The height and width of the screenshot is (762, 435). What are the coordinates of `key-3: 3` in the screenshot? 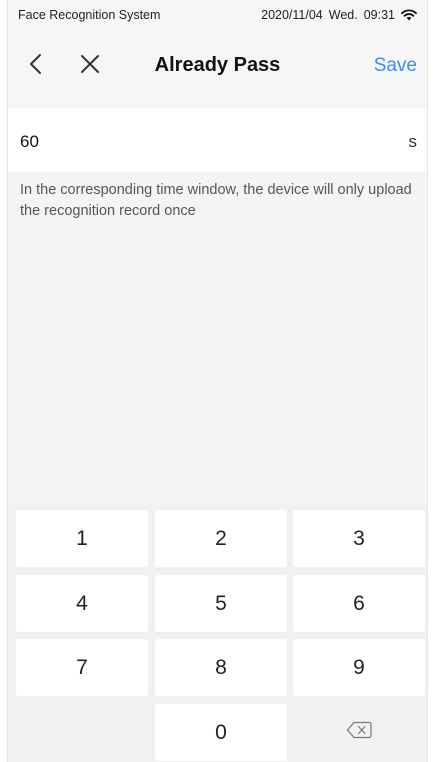 It's located at (359, 538).